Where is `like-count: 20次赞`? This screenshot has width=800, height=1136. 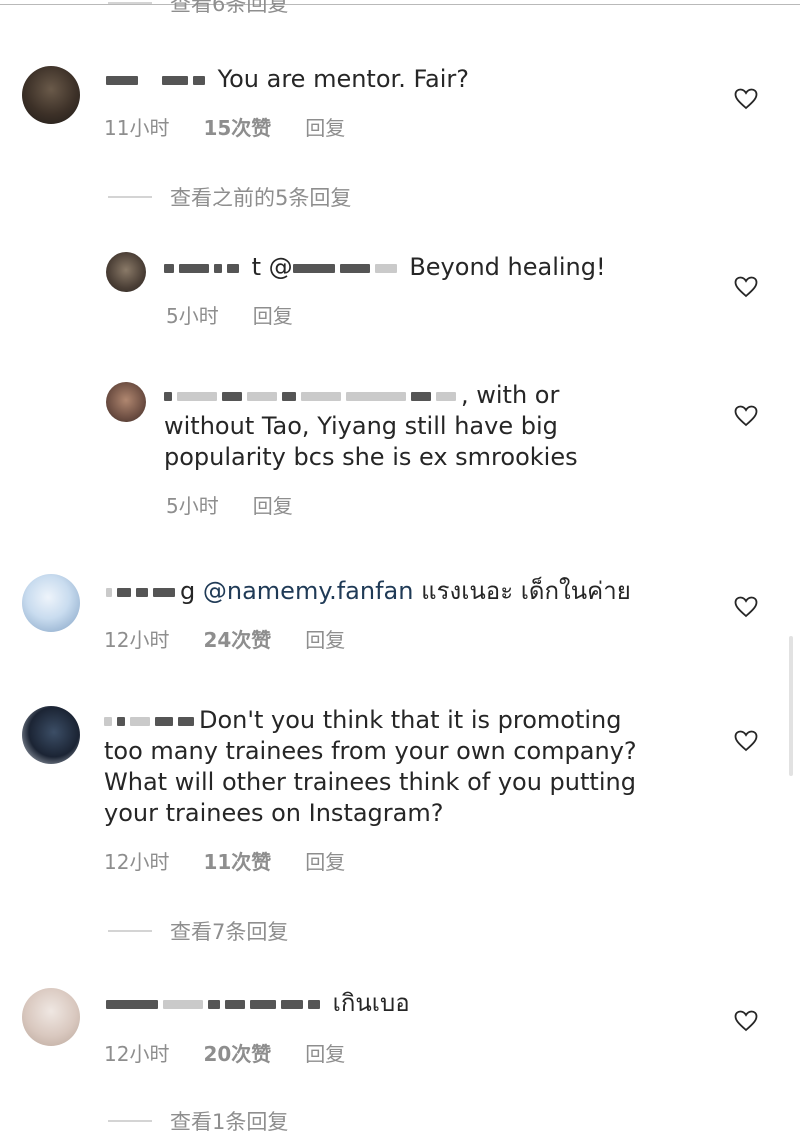 like-count: 20次赞 is located at coordinates (237, 1052).